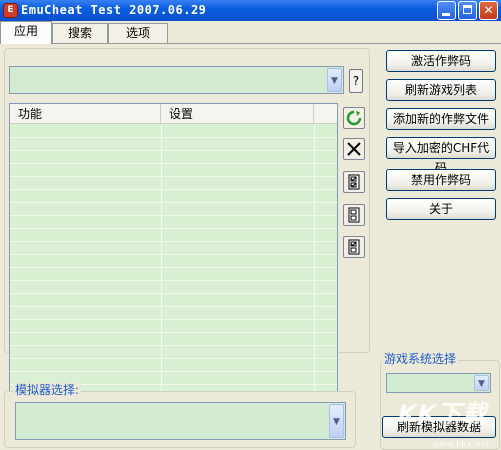  I want to click on close-button: ✕, so click(488, 10).